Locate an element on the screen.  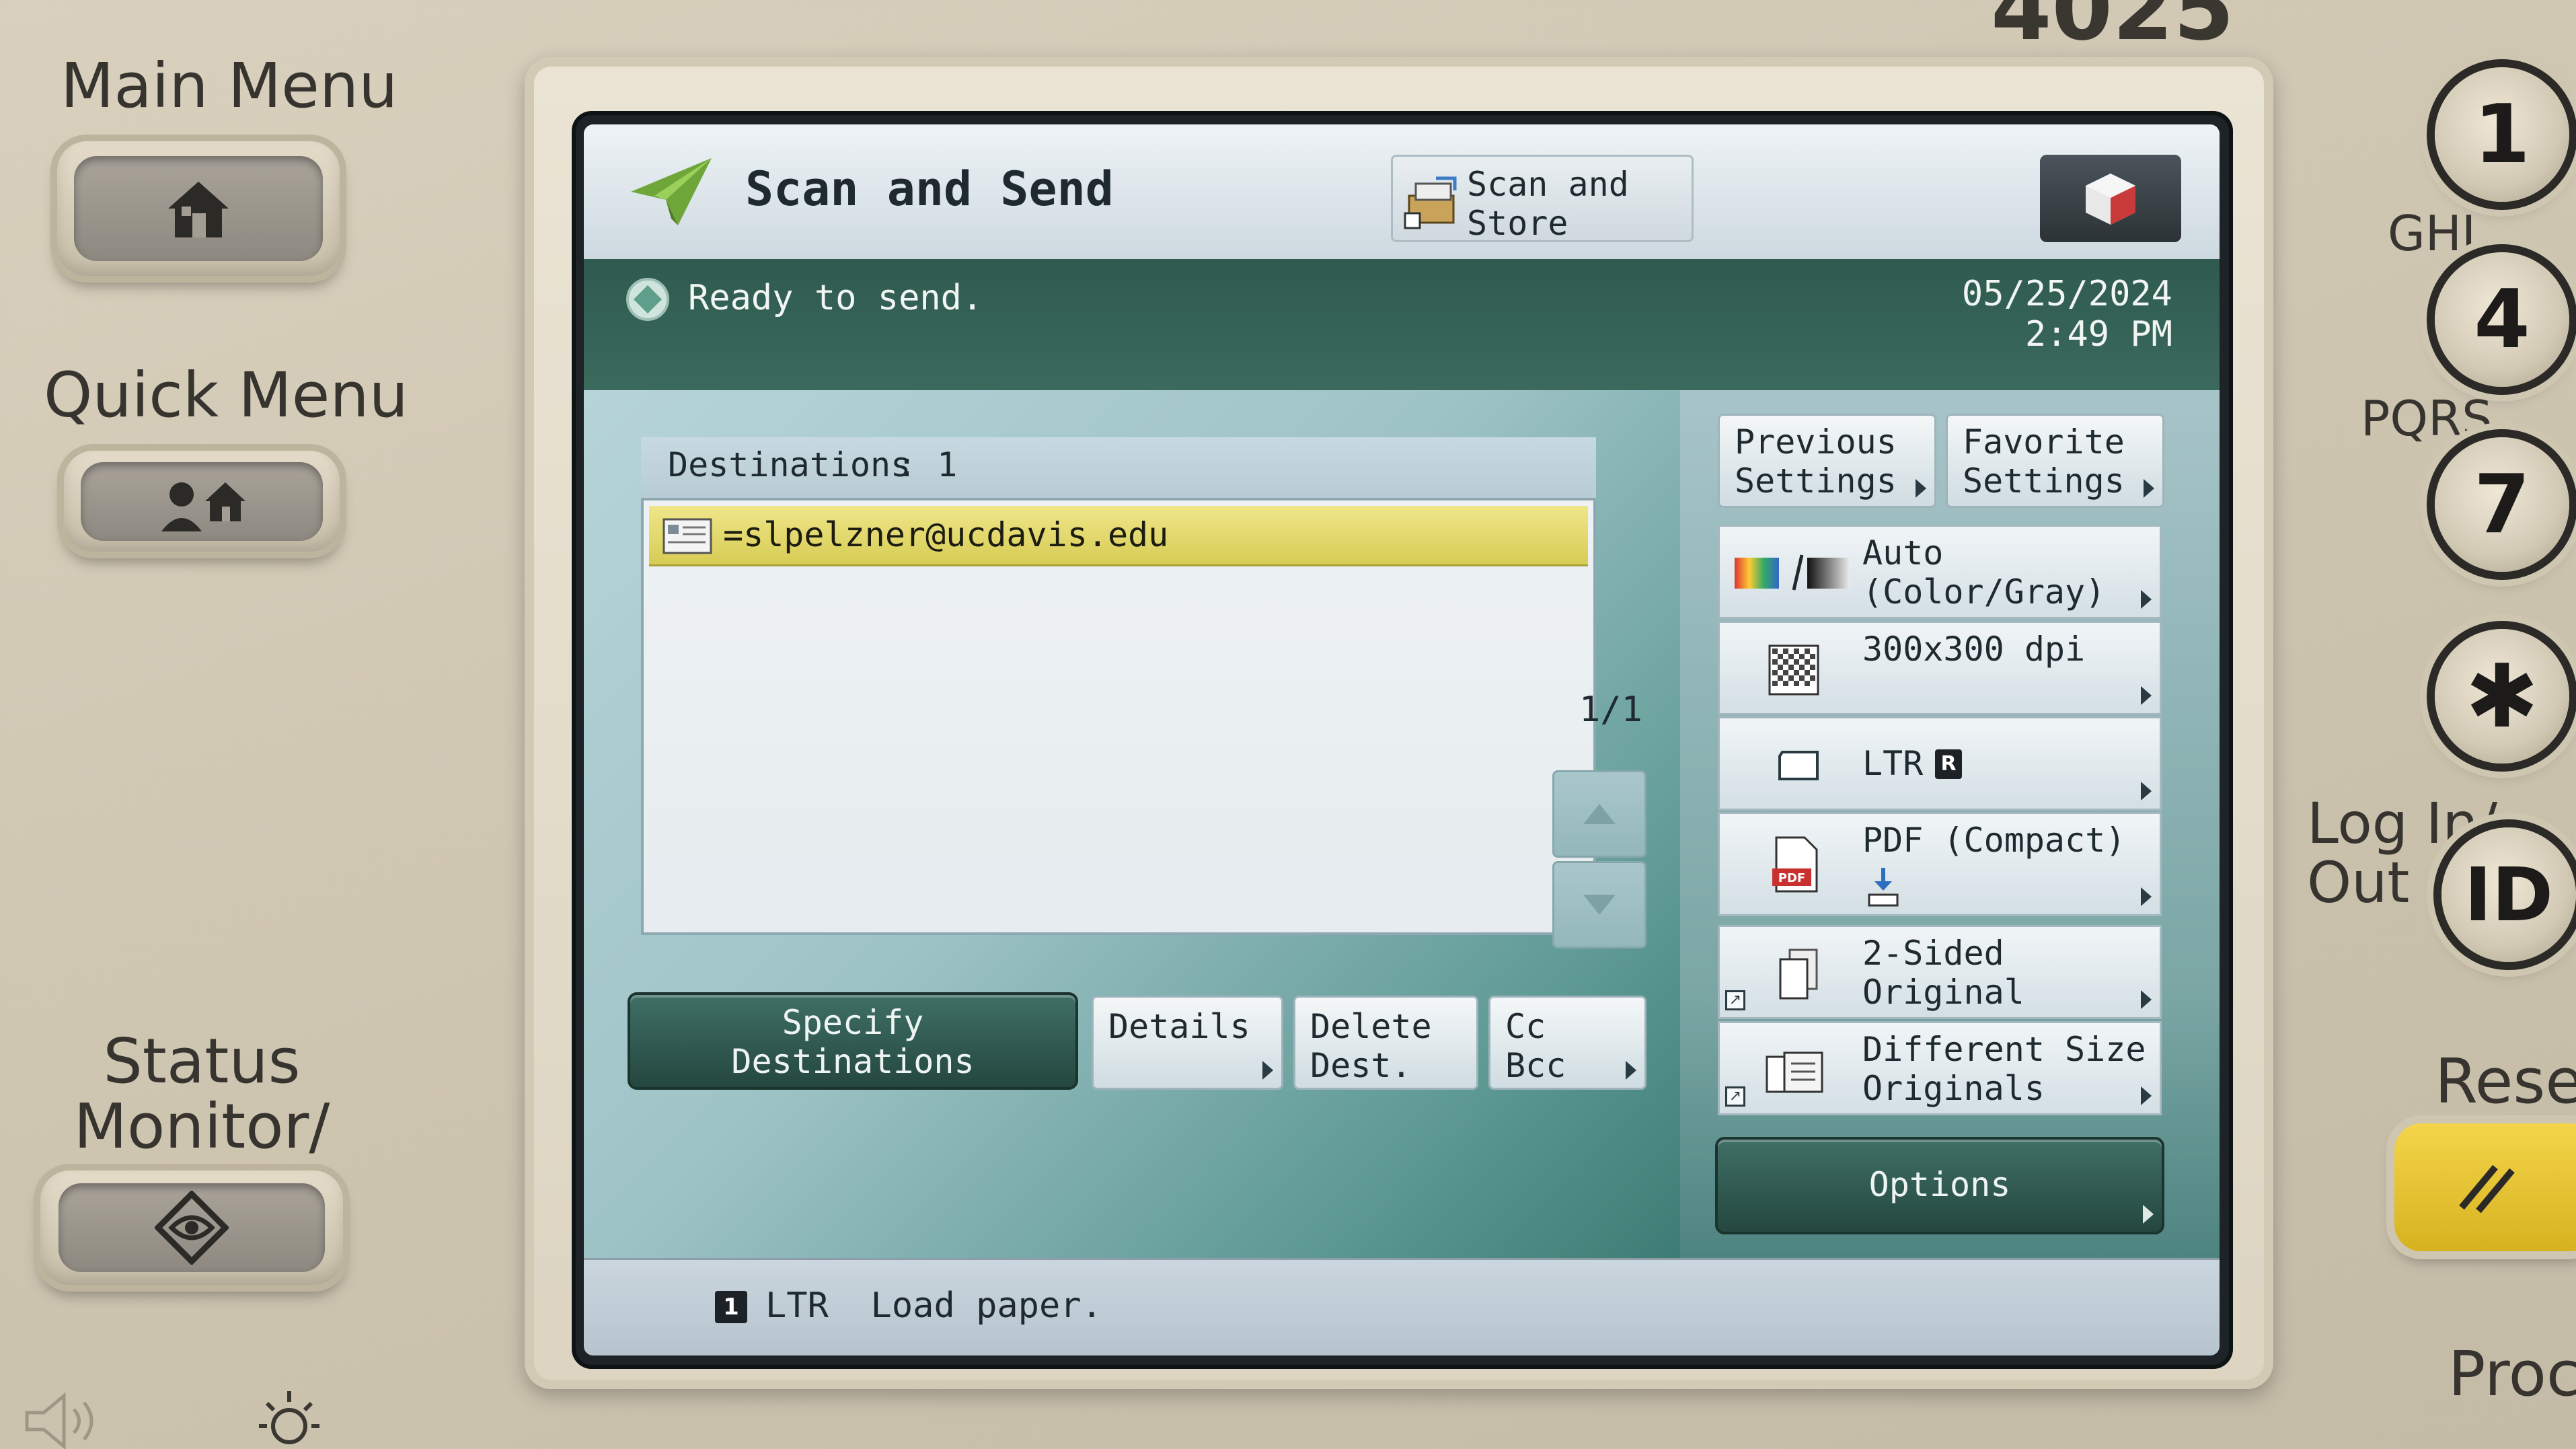
model-number: 4025 is located at coordinates (2112, 30).